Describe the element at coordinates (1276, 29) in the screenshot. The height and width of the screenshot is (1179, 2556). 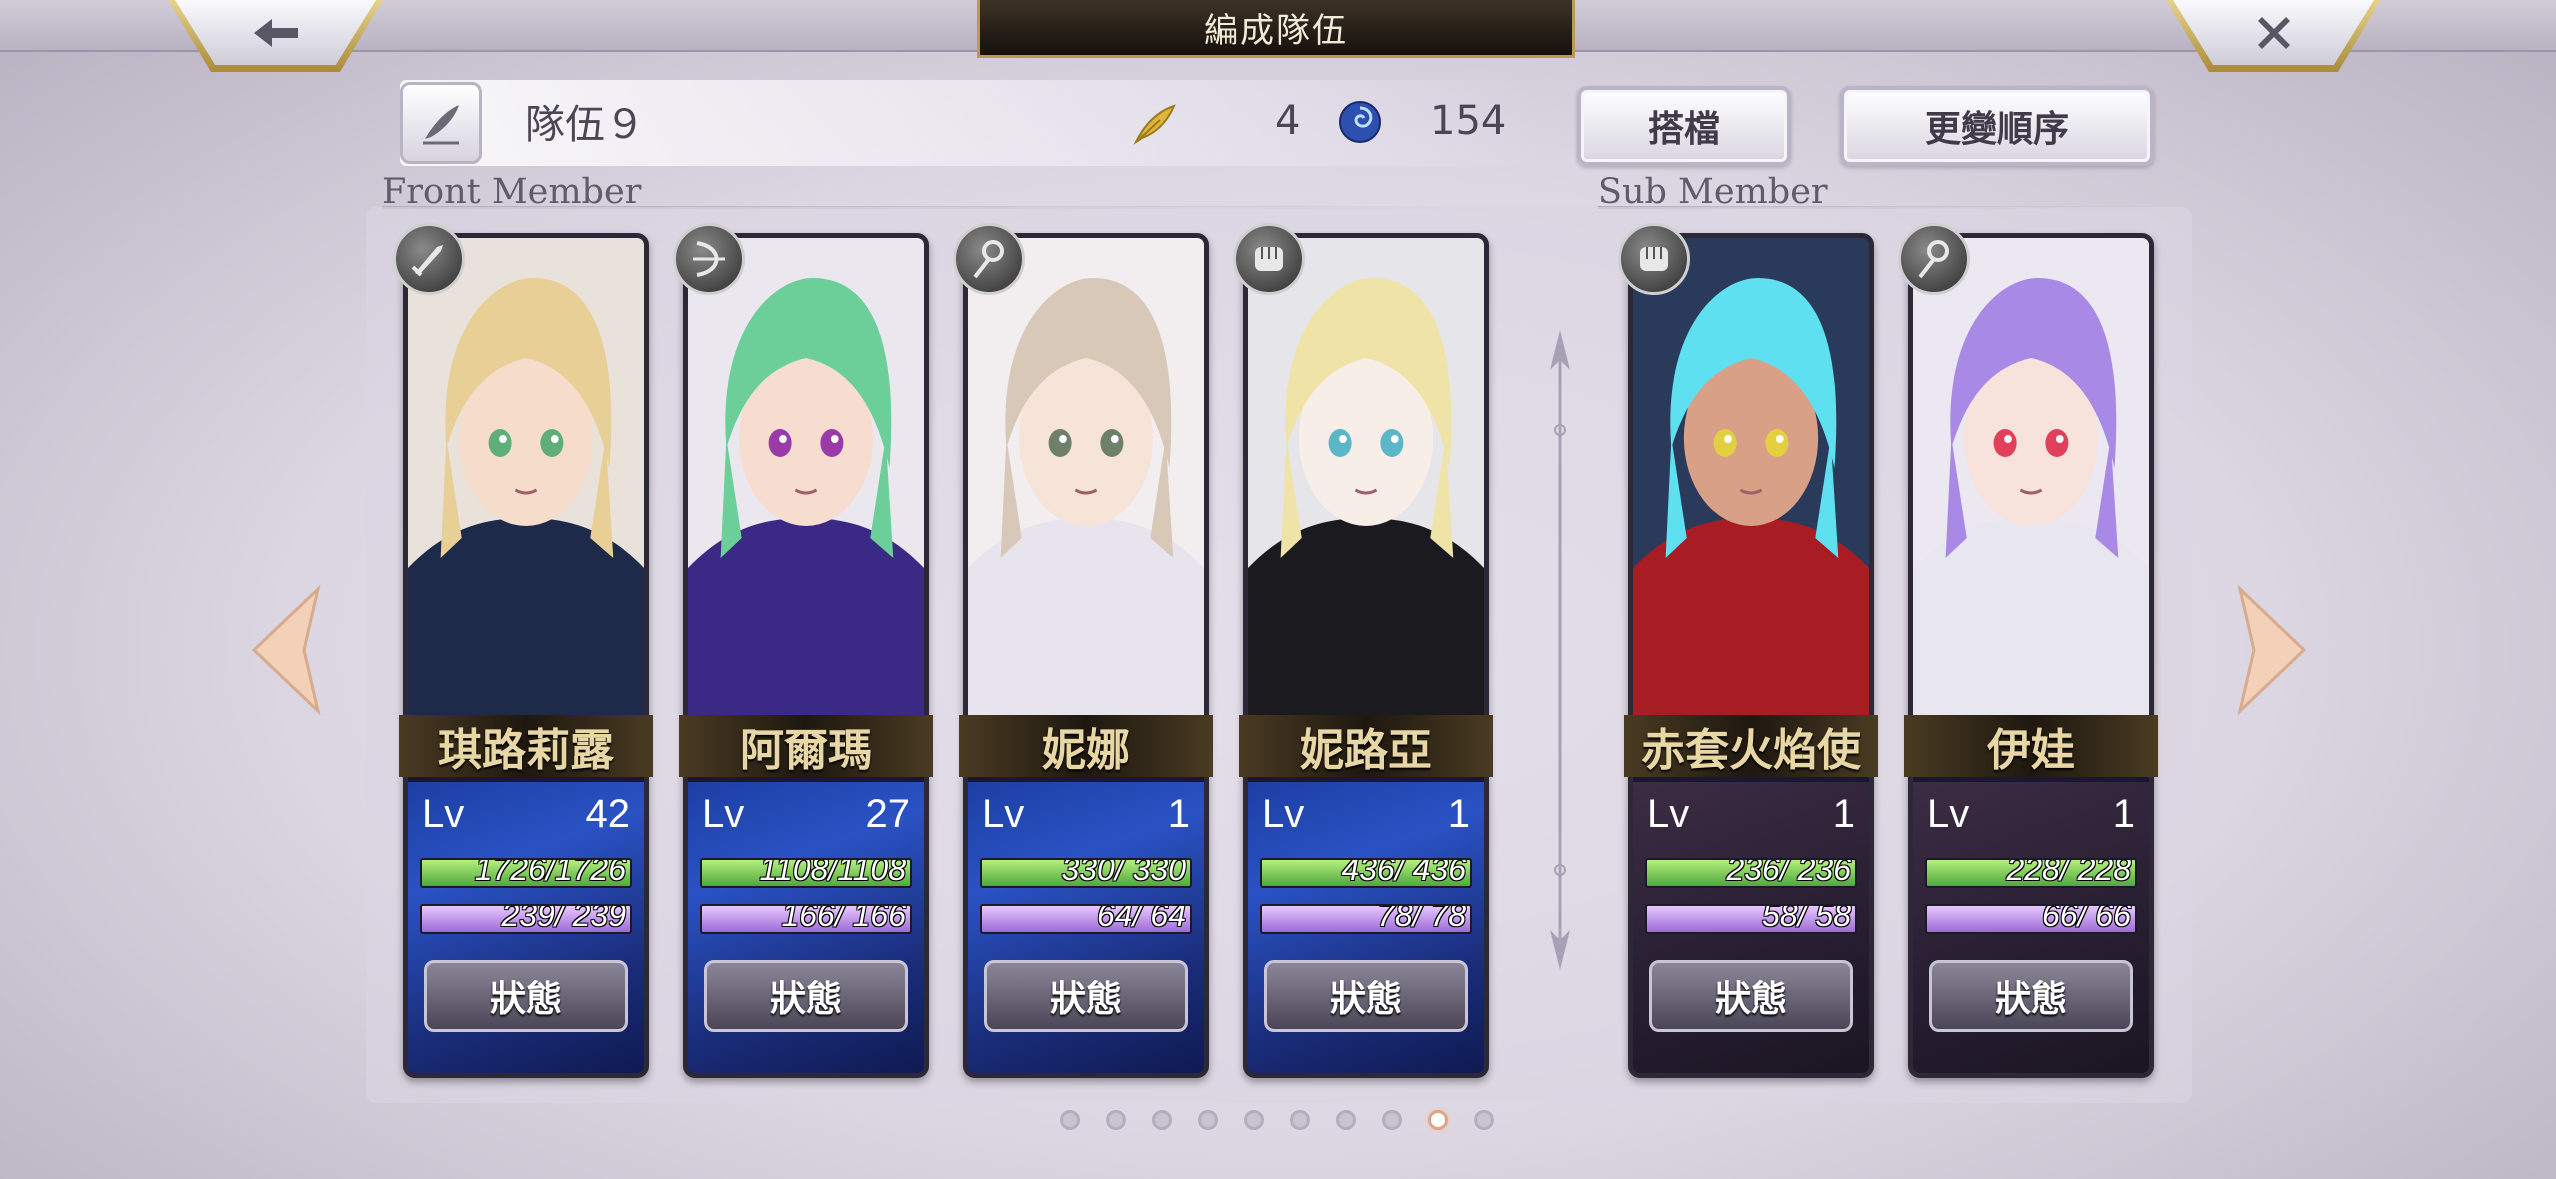
I see `page-title: 編成隊伍` at that location.